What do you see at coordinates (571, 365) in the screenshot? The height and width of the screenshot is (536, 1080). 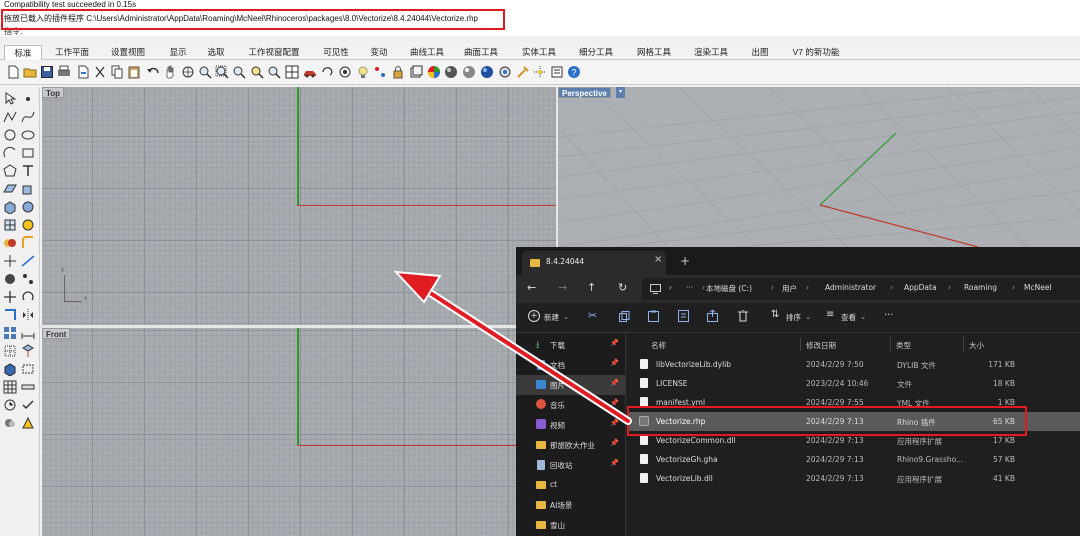 I see `sidebar-item-documents: 文档 📌` at bounding box center [571, 365].